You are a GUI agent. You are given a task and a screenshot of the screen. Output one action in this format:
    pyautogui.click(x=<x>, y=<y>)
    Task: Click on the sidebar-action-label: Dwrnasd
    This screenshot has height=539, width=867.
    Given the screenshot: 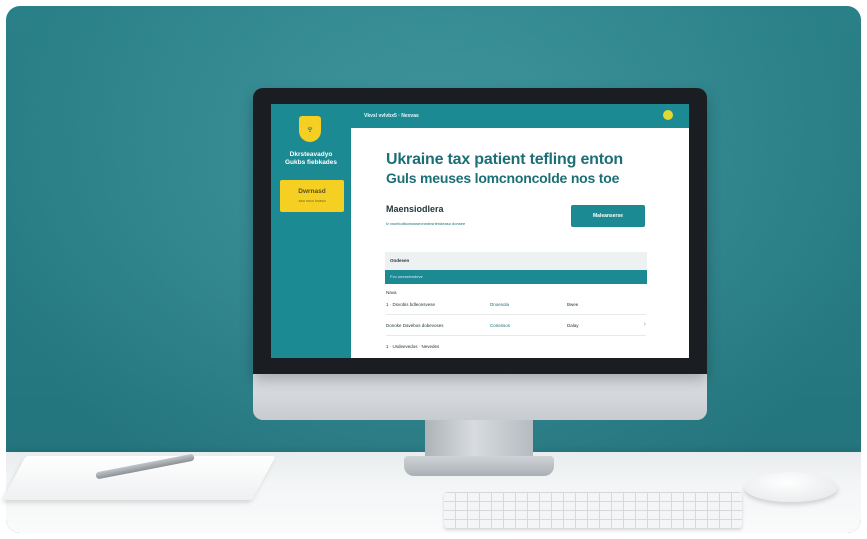 What is the action you would take?
    pyautogui.click(x=312, y=191)
    